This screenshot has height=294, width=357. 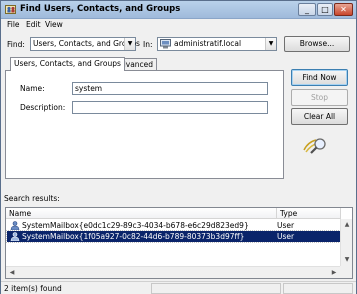 What do you see at coordinates (33, 24) in the screenshot?
I see `menu-edit: Edit` at bounding box center [33, 24].